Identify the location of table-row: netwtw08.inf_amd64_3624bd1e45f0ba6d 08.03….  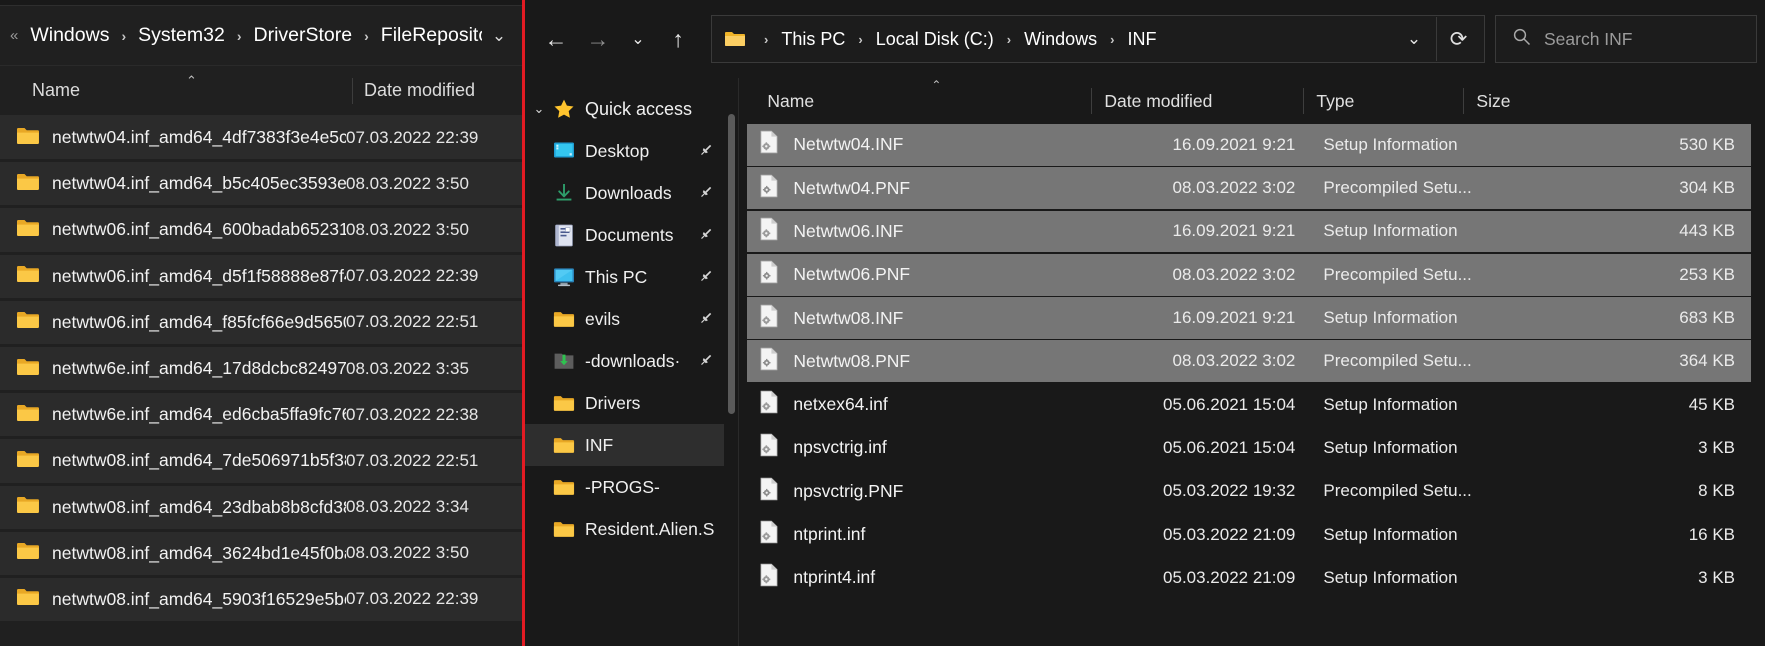
(261, 553).